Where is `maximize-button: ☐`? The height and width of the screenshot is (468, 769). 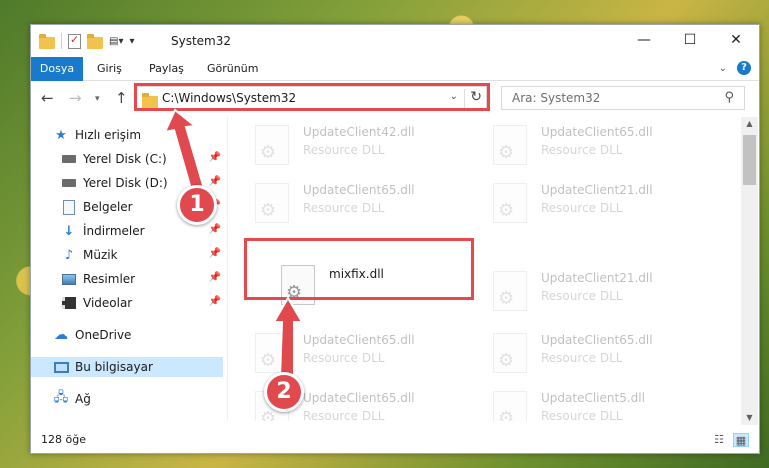
maximize-button: ☐ is located at coordinates (690, 40).